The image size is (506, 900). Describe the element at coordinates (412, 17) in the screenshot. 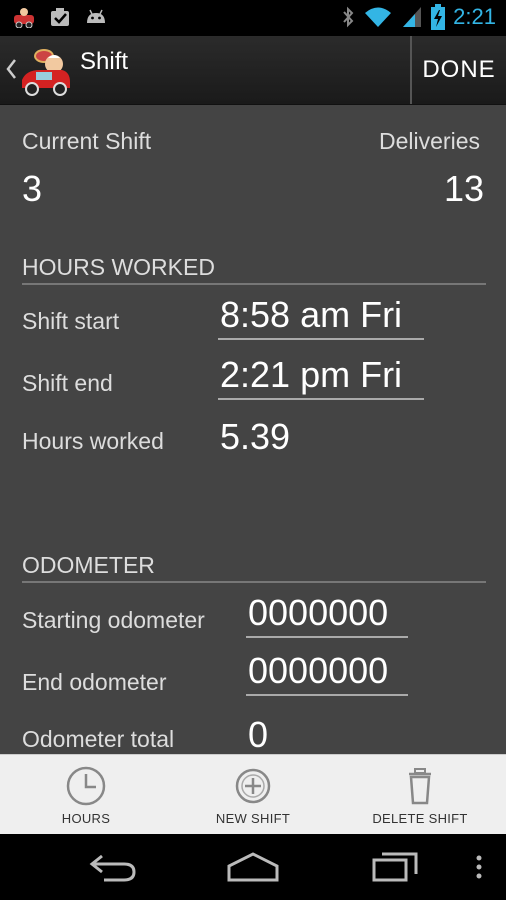

I see `signal-icon` at that location.